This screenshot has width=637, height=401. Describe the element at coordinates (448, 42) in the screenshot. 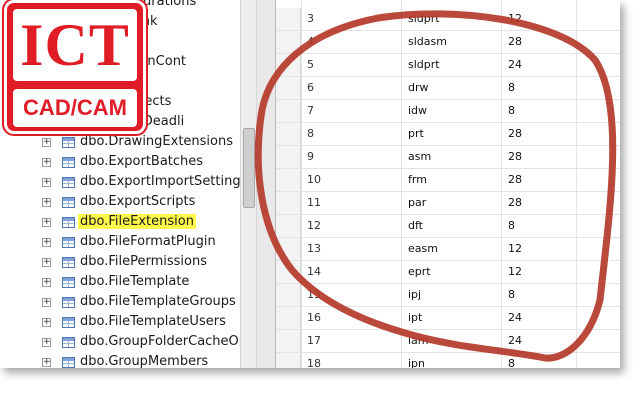

I see `table-row: 4 sldasm 28` at that location.